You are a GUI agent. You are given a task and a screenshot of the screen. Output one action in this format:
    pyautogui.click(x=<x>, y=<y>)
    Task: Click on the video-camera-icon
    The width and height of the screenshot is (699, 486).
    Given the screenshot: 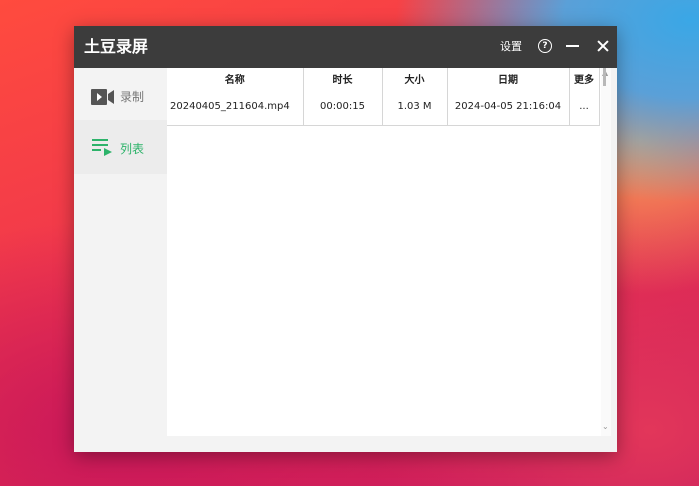 What is the action you would take?
    pyautogui.click(x=102, y=97)
    